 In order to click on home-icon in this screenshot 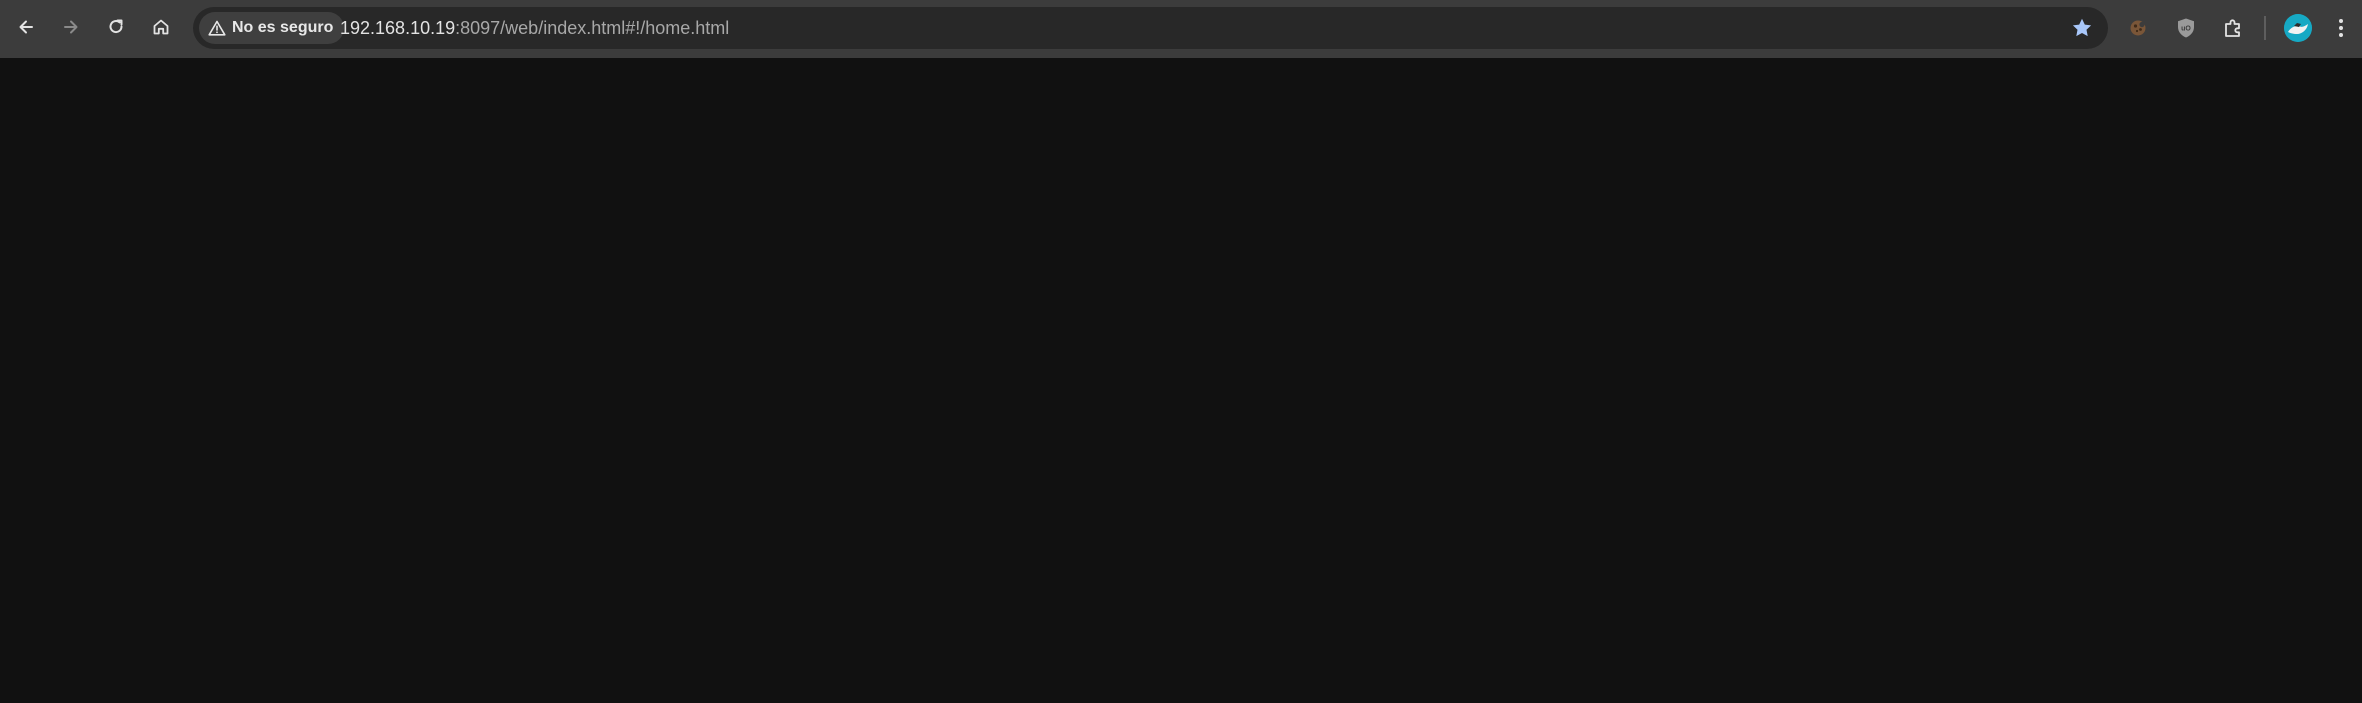, I will do `click(161, 27)`.